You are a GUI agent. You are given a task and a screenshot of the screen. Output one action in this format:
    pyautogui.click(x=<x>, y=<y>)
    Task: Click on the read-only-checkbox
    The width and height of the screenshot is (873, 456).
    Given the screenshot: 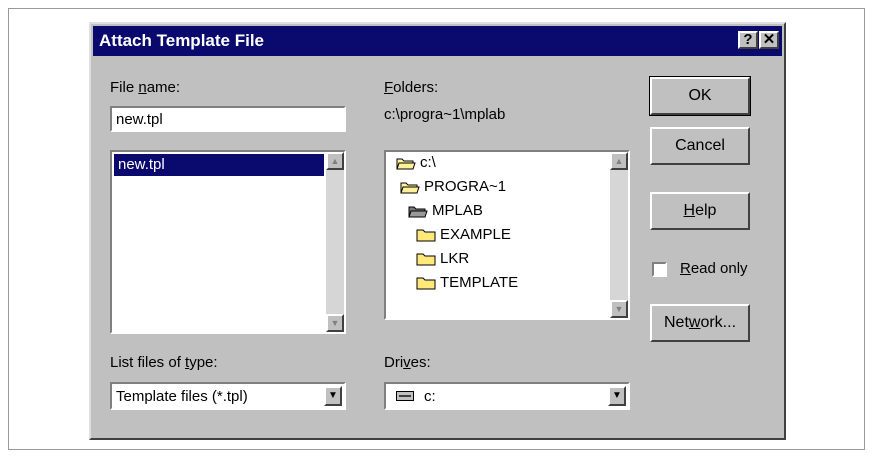 What is the action you would take?
    pyautogui.click(x=659, y=269)
    